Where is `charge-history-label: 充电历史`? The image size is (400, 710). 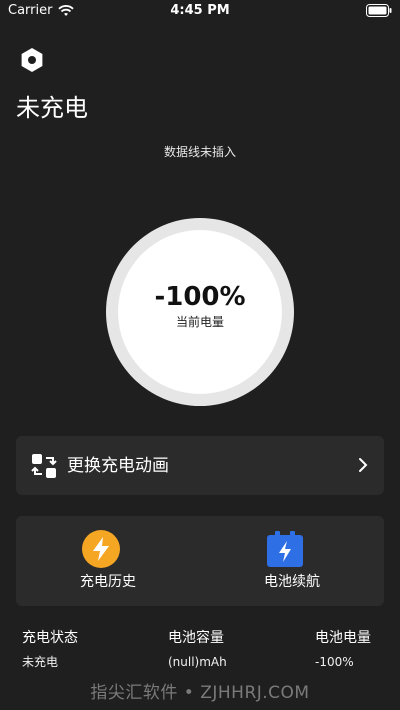 charge-history-label: 充电历史 is located at coordinates (108, 582).